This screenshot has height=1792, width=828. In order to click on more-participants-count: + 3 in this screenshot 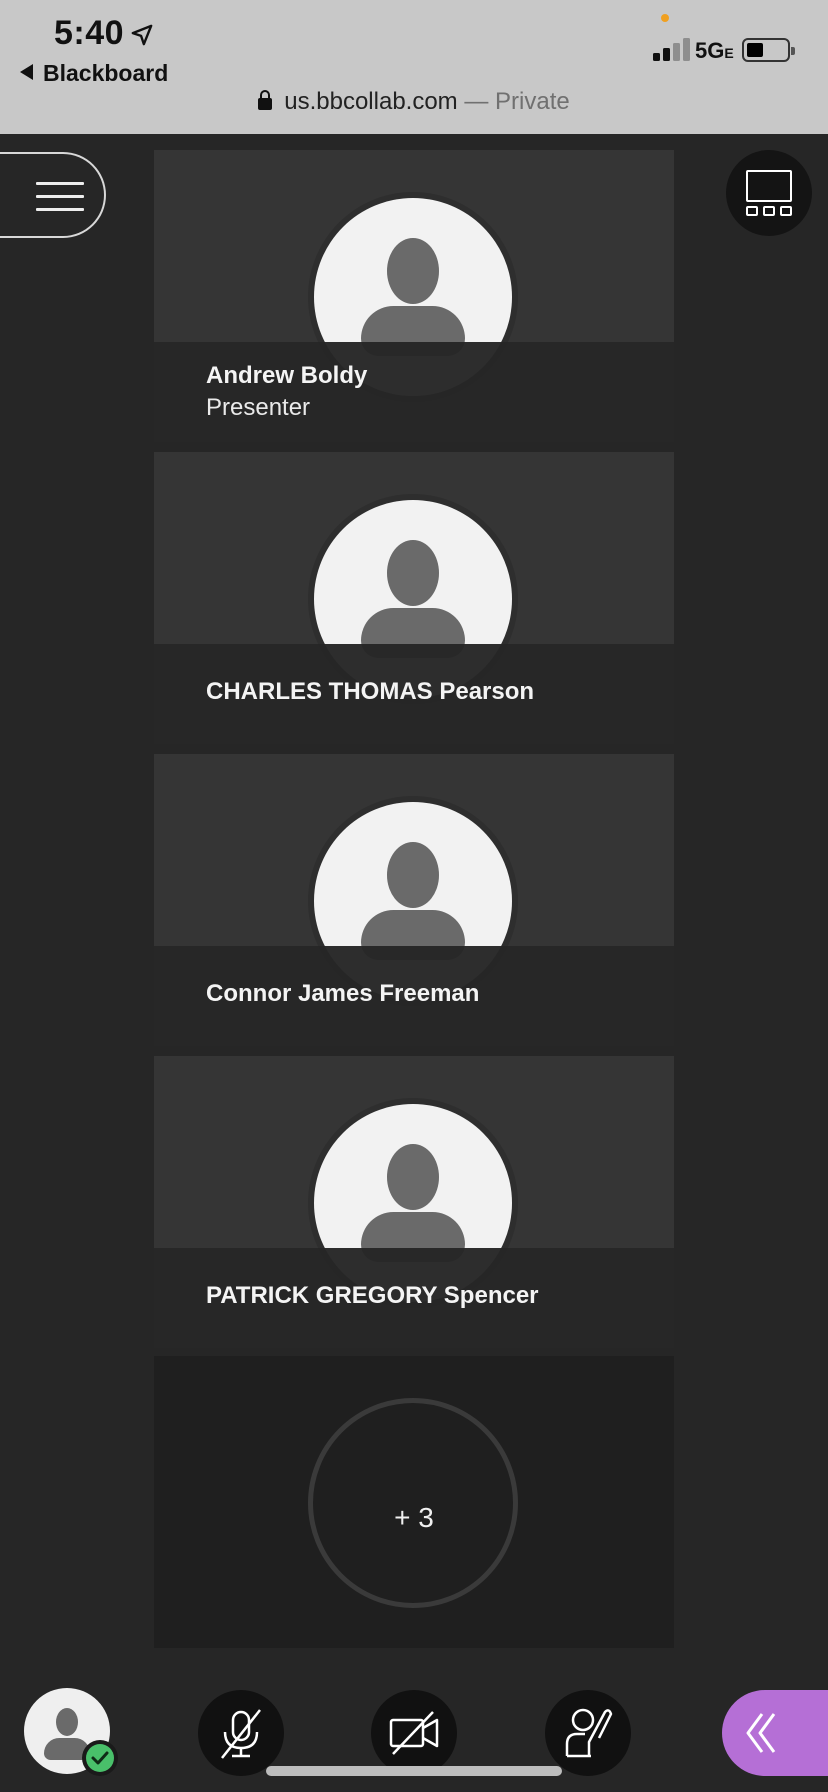, I will do `click(414, 1517)`.